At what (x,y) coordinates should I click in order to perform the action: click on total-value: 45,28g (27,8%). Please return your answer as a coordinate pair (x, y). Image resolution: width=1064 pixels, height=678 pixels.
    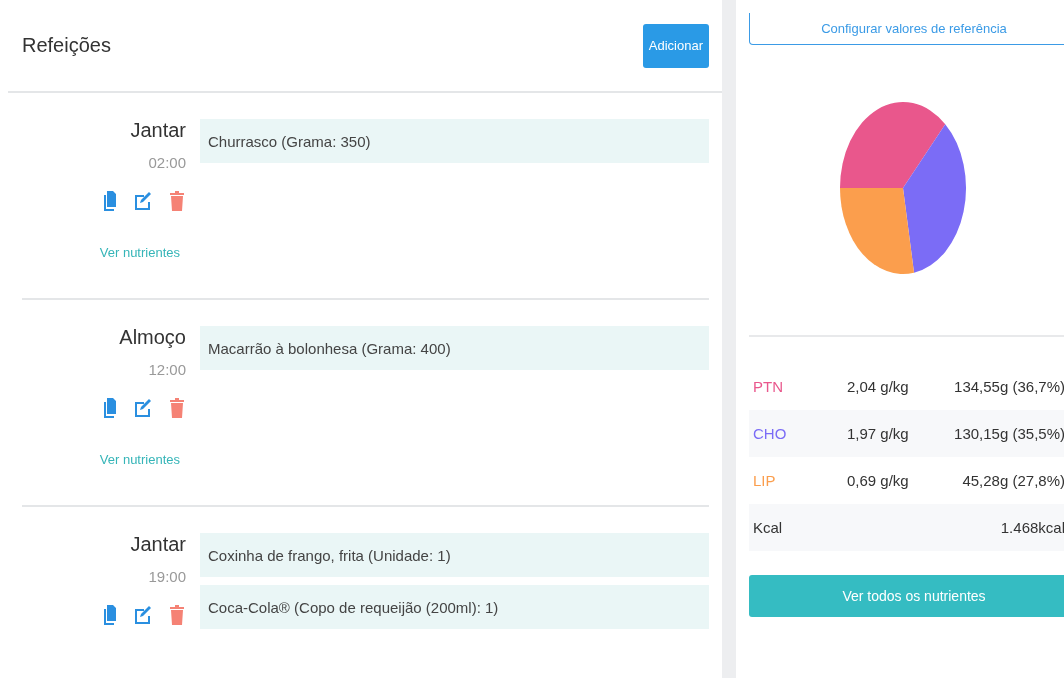
    Looking at the image, I should click on (1012, 480).